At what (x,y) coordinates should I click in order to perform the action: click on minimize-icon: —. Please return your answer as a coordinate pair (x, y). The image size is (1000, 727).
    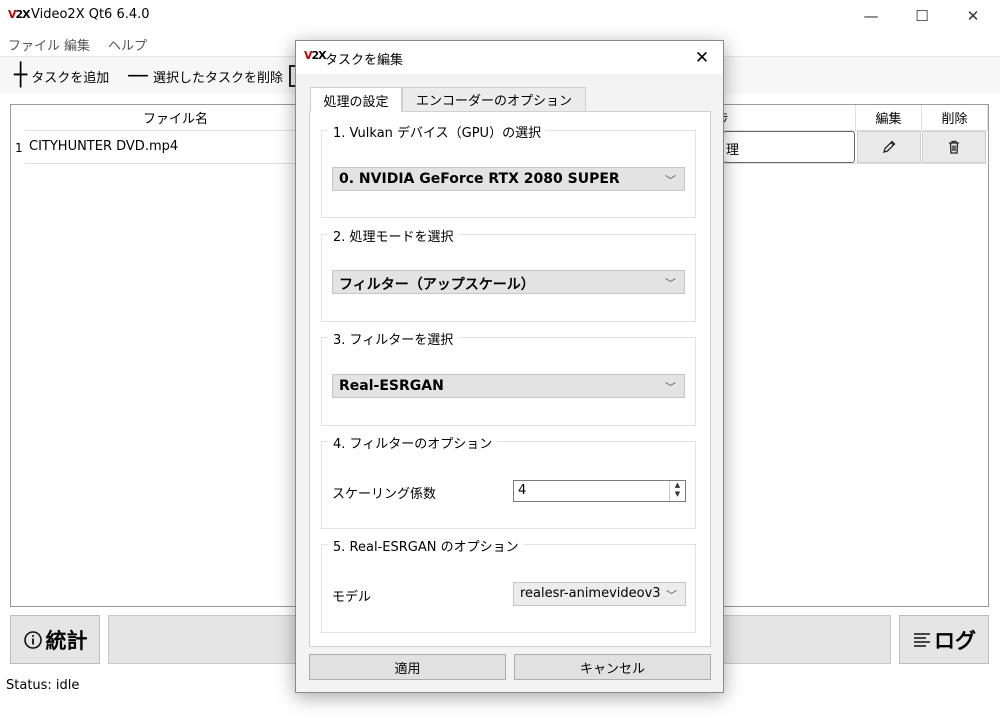
    Looking at the image, I should click on (871, 16).